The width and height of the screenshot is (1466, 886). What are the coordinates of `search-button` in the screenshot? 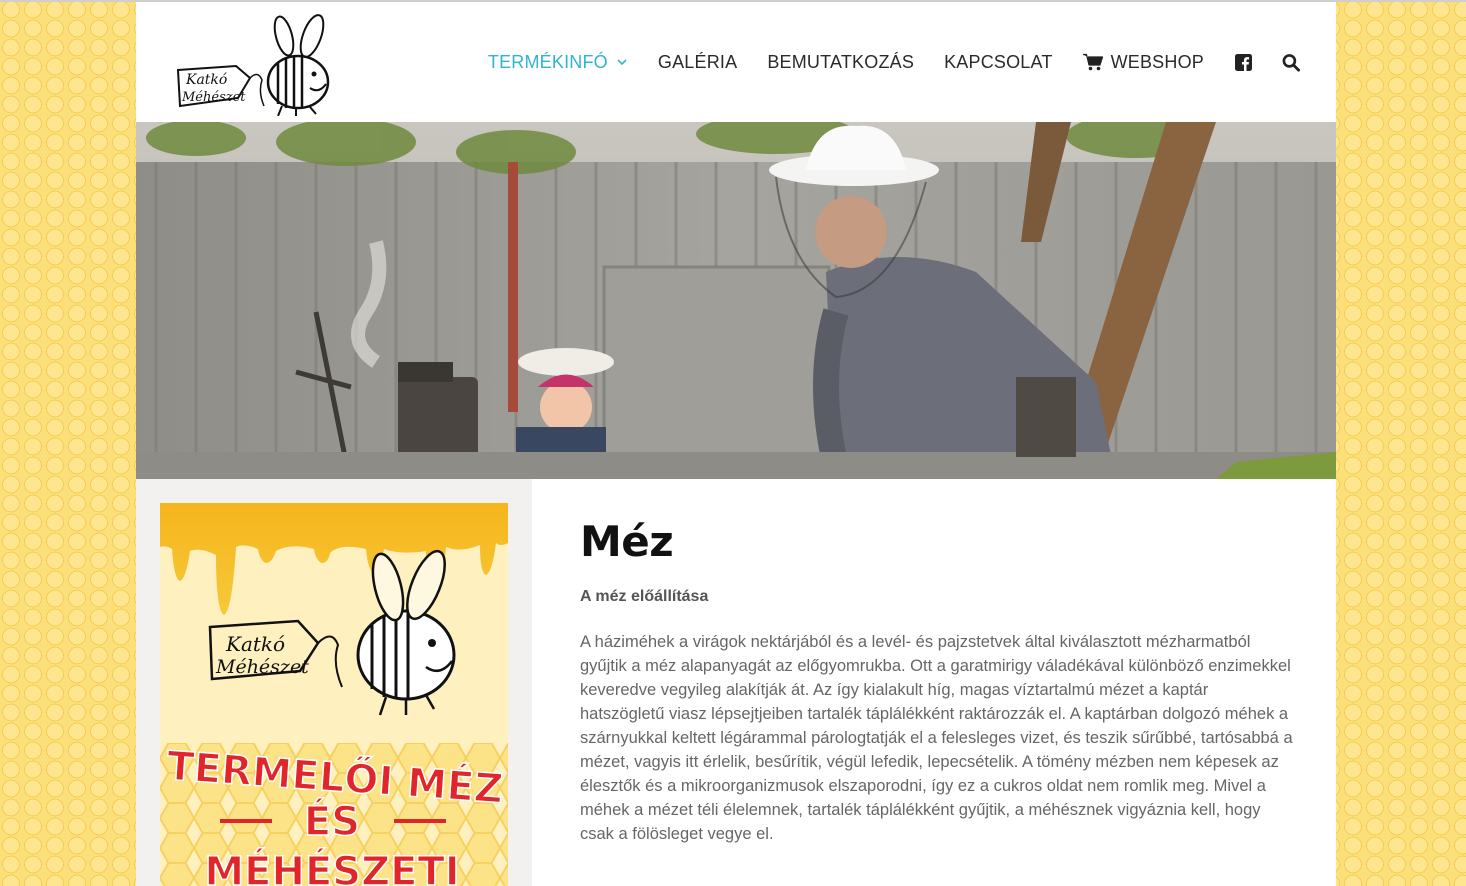 It's located at (1291, 62).